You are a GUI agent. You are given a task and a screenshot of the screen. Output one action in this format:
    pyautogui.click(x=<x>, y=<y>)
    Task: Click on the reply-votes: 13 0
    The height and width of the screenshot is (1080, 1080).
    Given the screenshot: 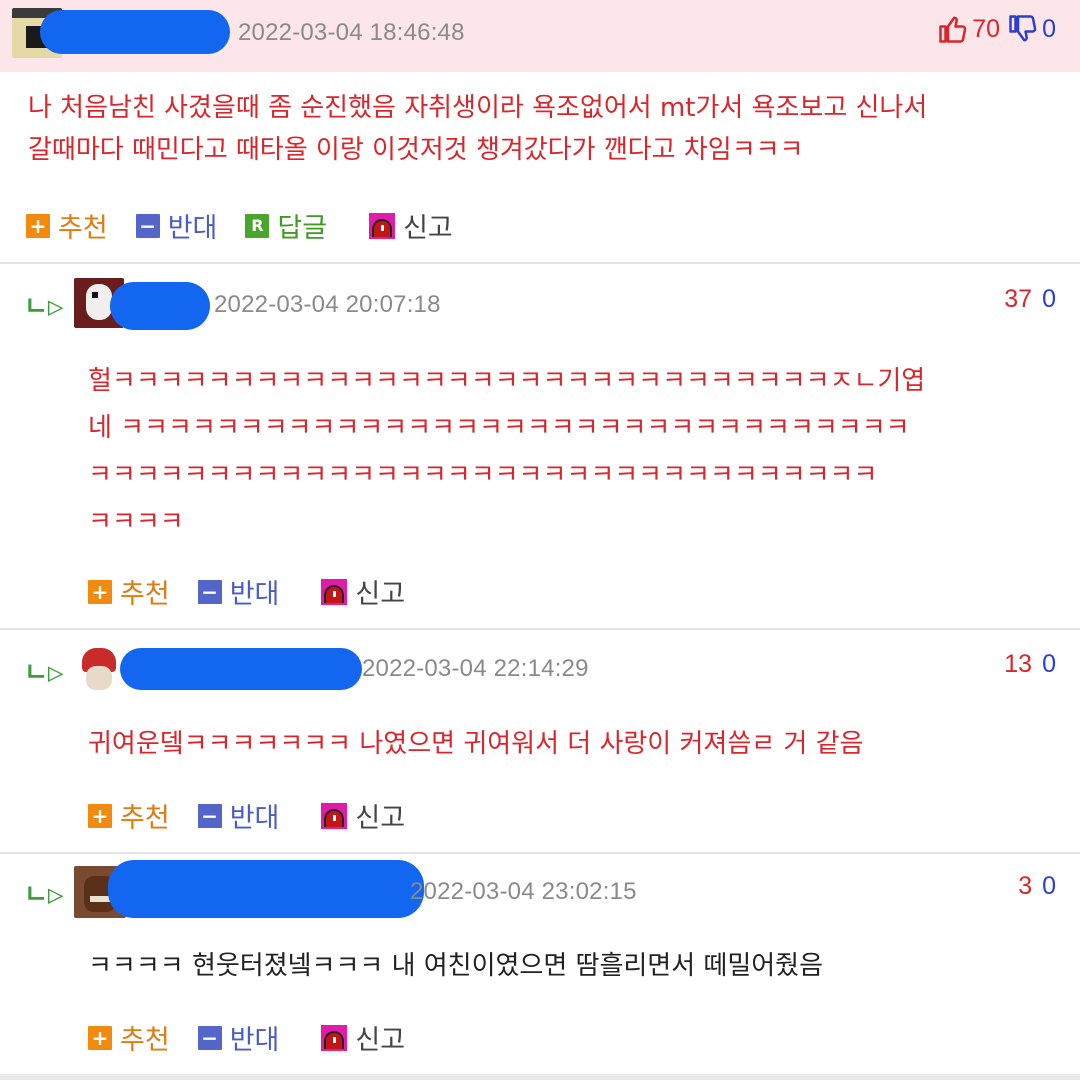 What is the action you would take?
    pyautogui.click(x=1030, y=664)
    